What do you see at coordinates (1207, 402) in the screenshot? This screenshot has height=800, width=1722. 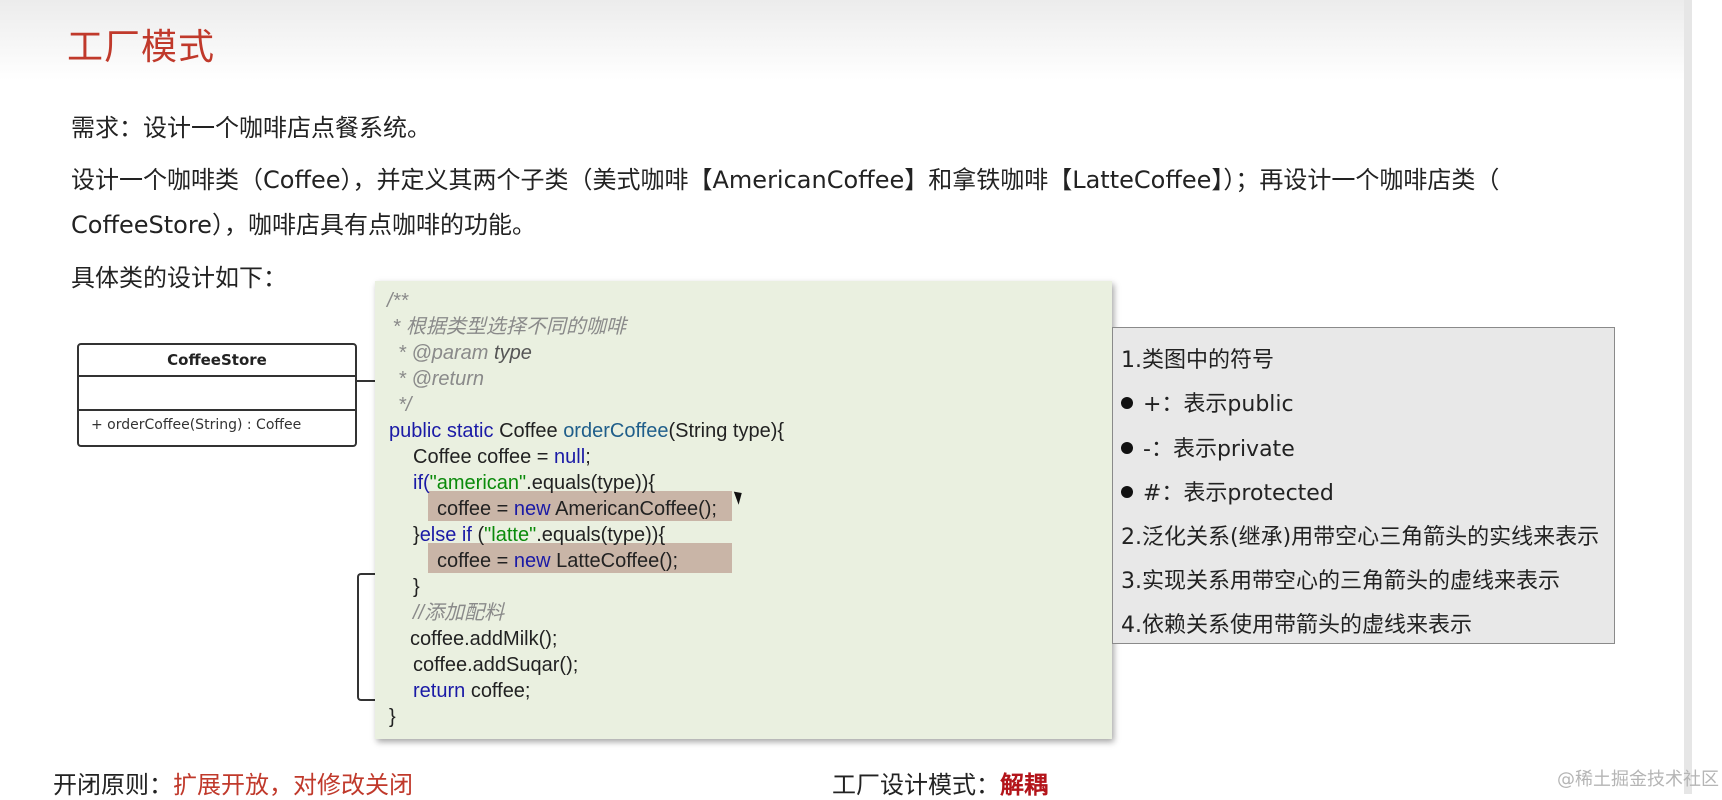 I see `note-item: +：表示public` at bounding box center [1207, 402].